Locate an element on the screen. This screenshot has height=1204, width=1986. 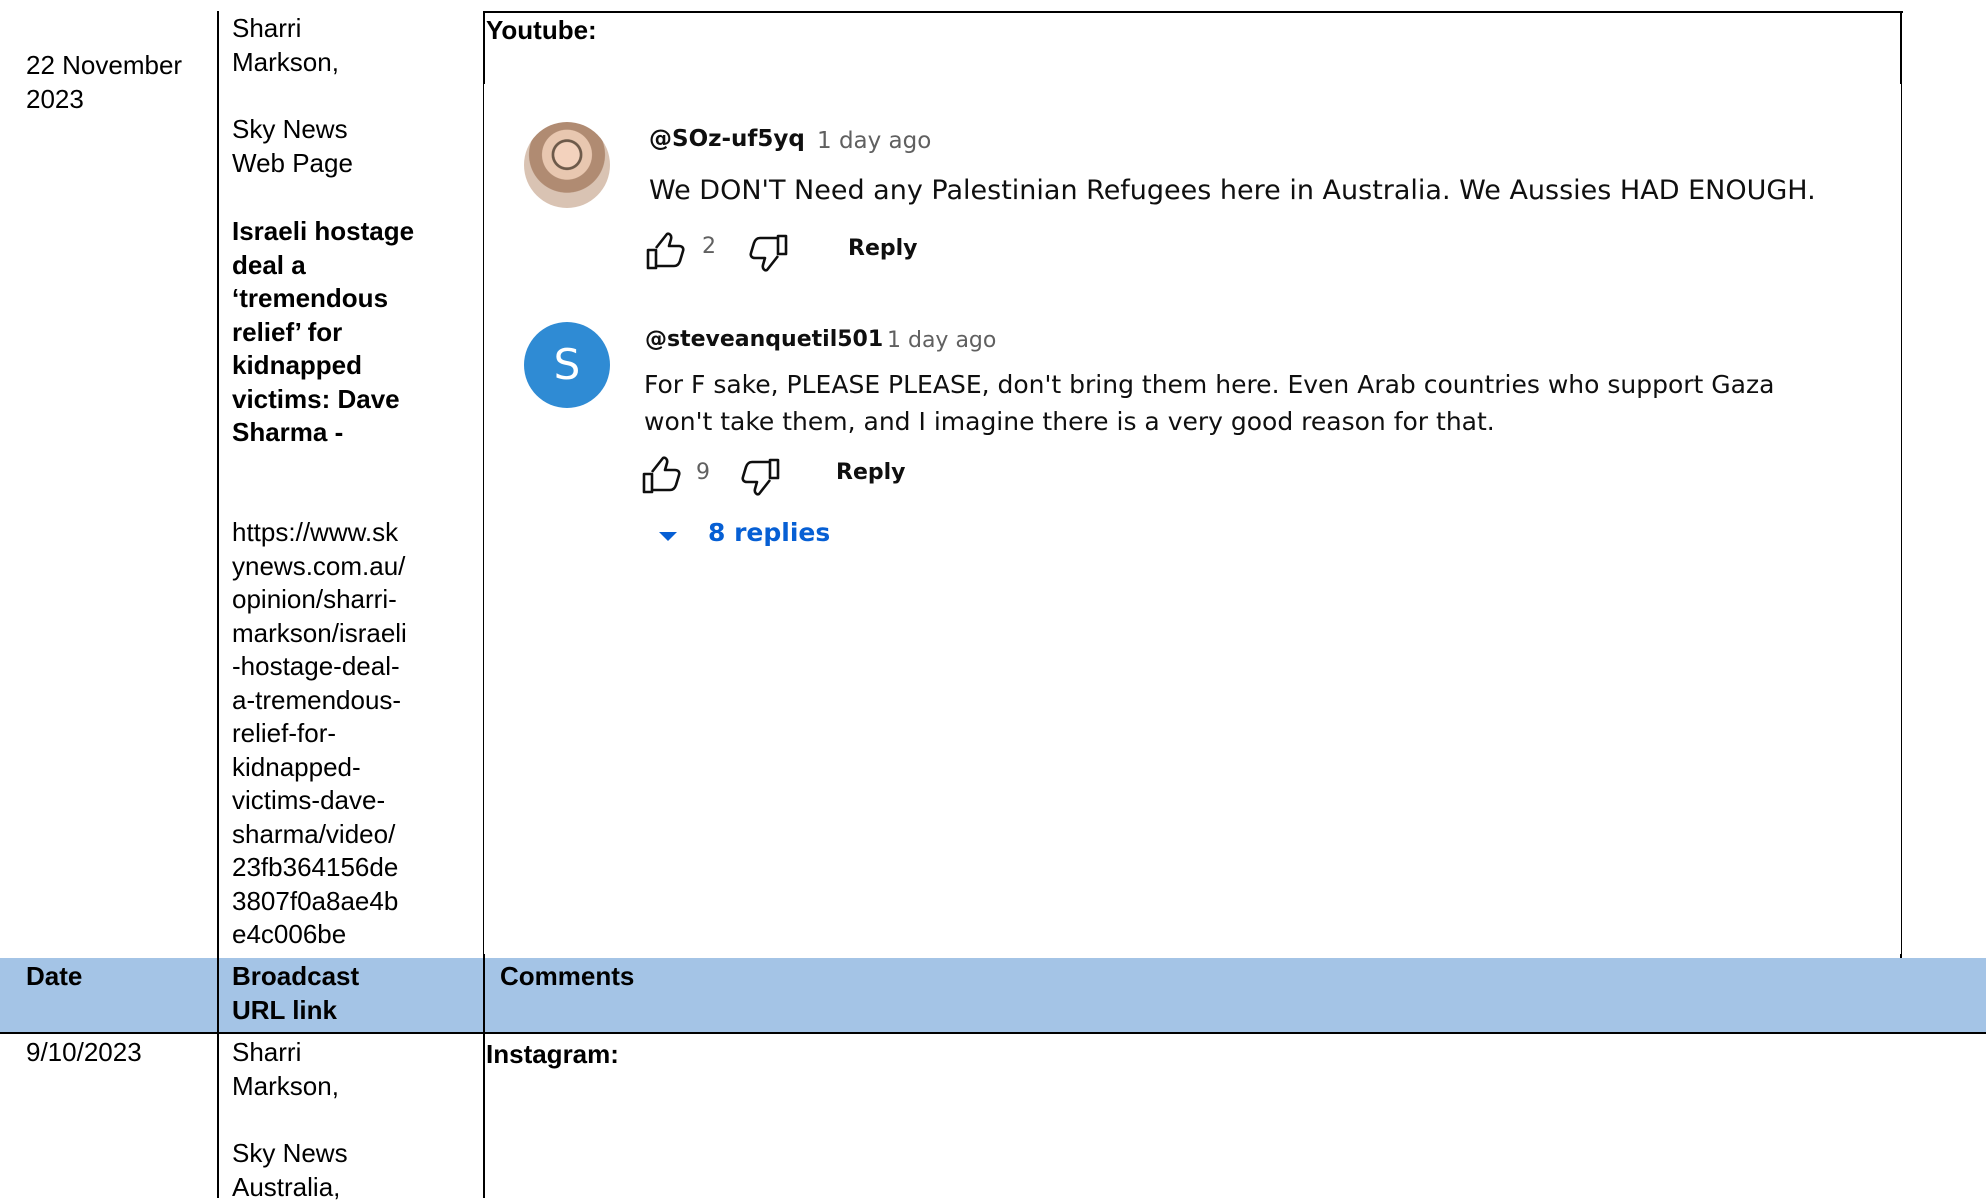
url-line: 23fb364156de is located at coordinates (354, 868).